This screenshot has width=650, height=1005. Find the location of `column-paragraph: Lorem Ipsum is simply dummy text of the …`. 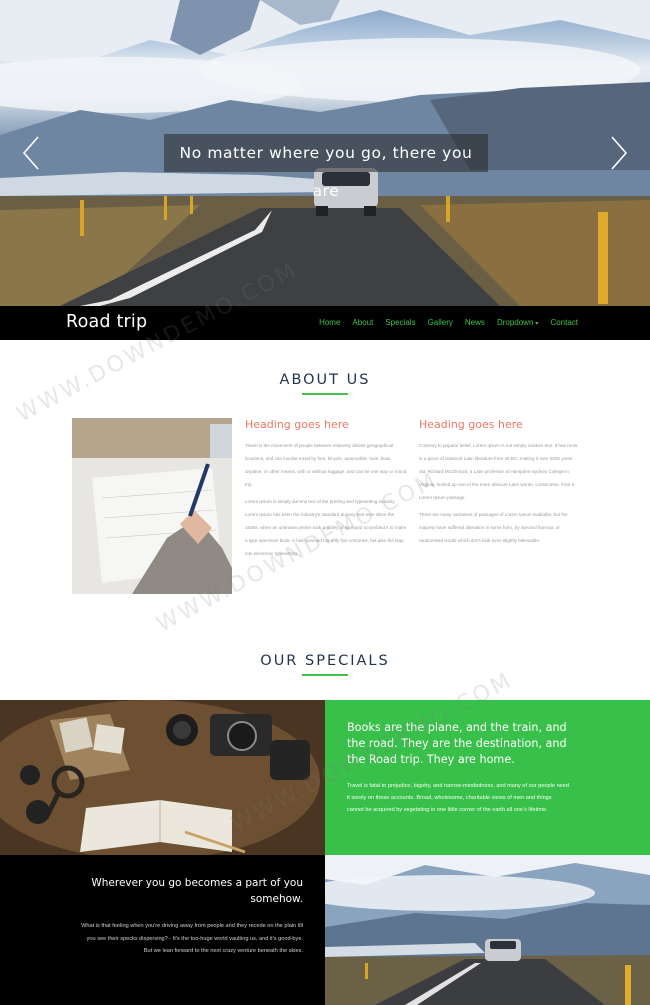

column-paragraph: Lorem Ipsum is simply dummy text of the … is located at coordinates (326, 527).